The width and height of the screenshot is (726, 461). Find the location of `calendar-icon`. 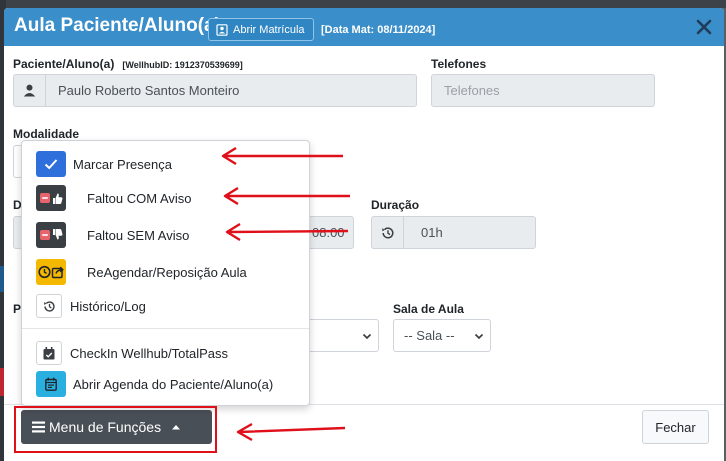

calendar-icon is located at coordinates (51, 384).